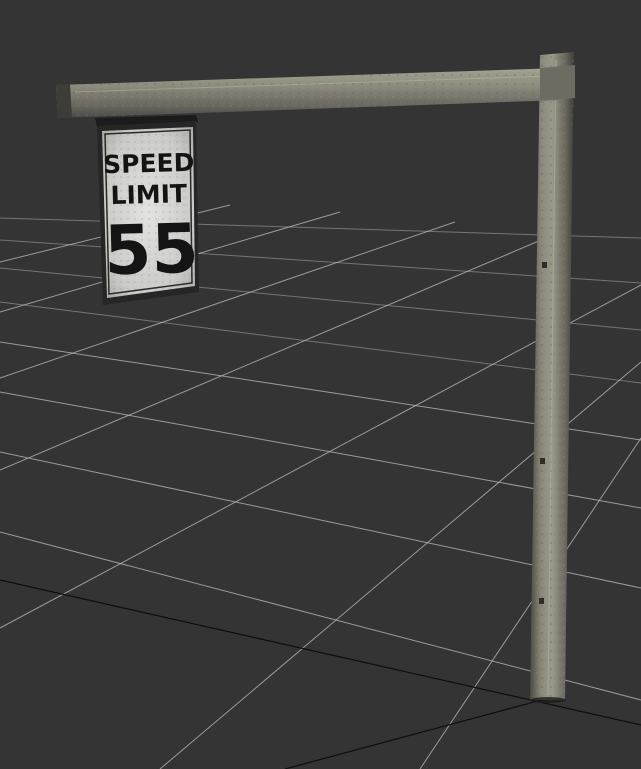  Describe the element at coordinates (315, 91) in the screenshot. I see `sign-arm` at that location.